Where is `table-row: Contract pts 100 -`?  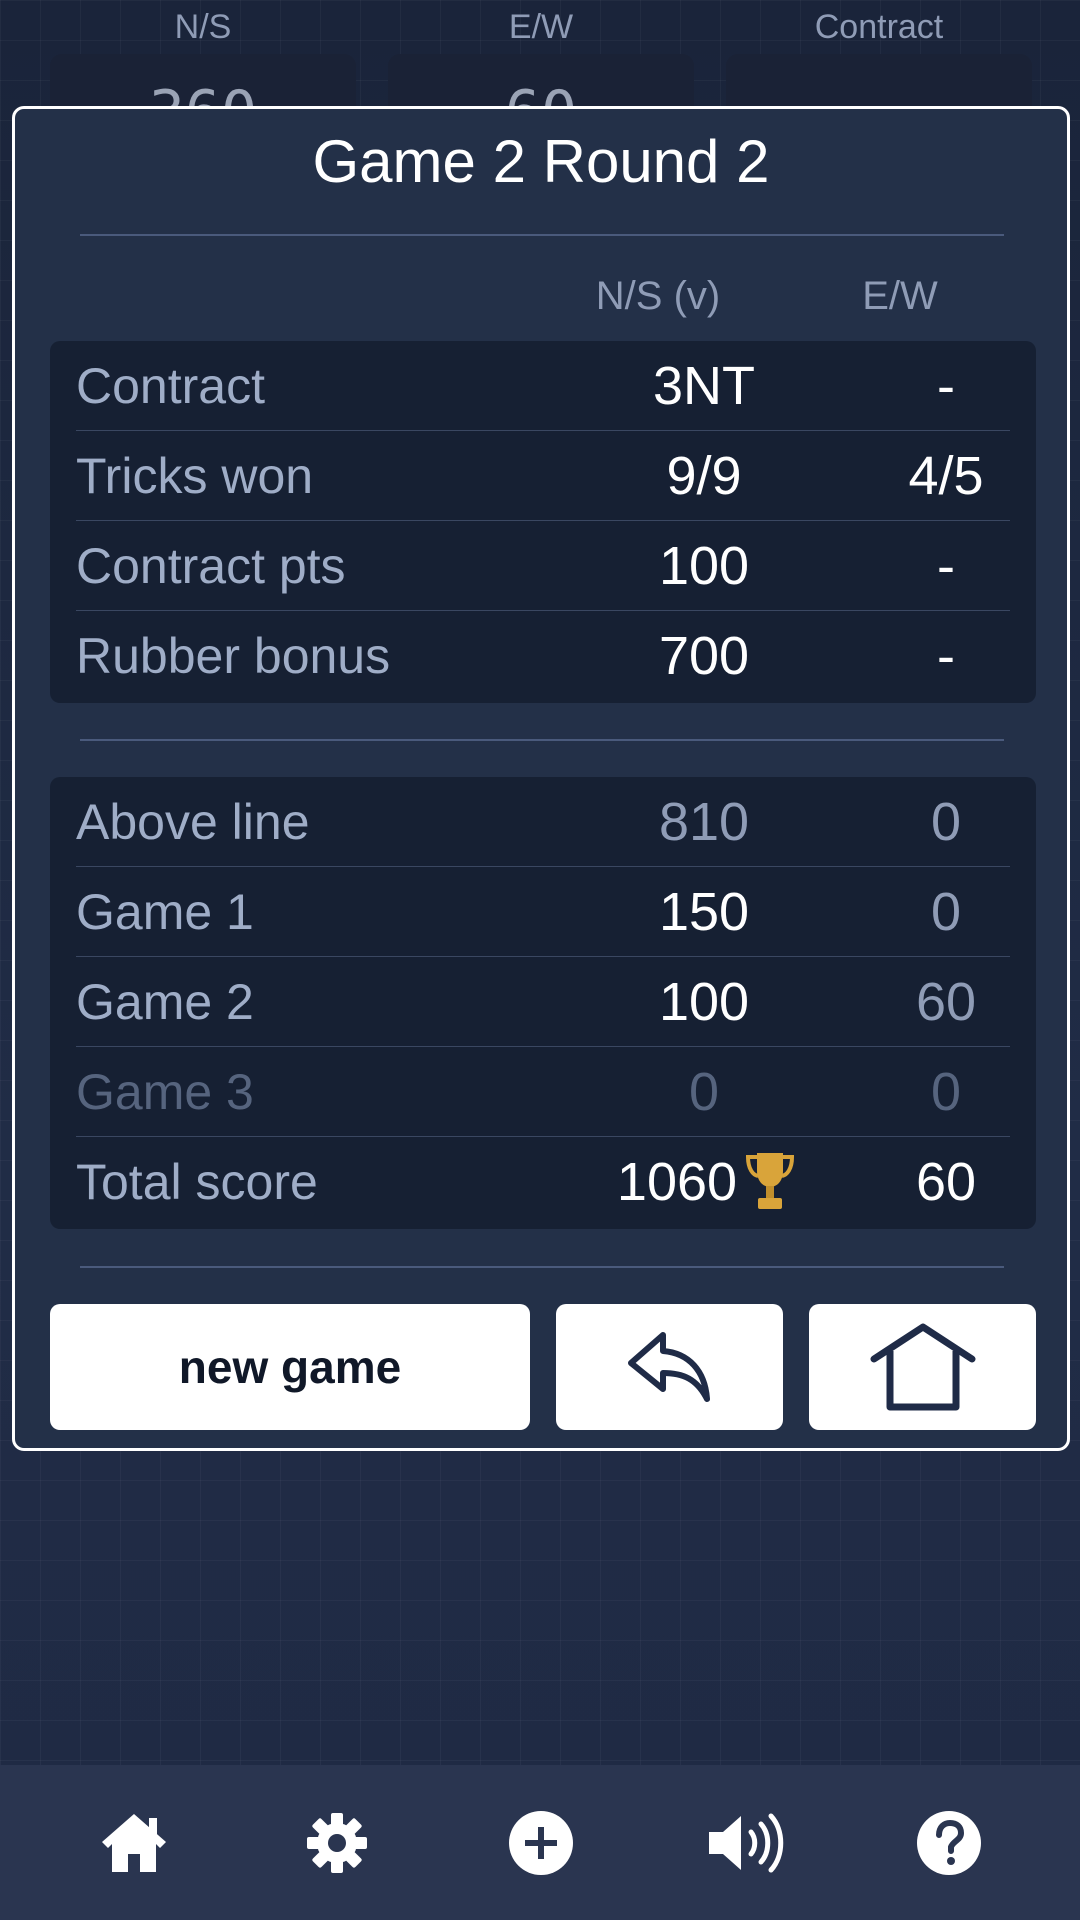
table-row: Contract pts 100 - is located at coordinates (543, 566).